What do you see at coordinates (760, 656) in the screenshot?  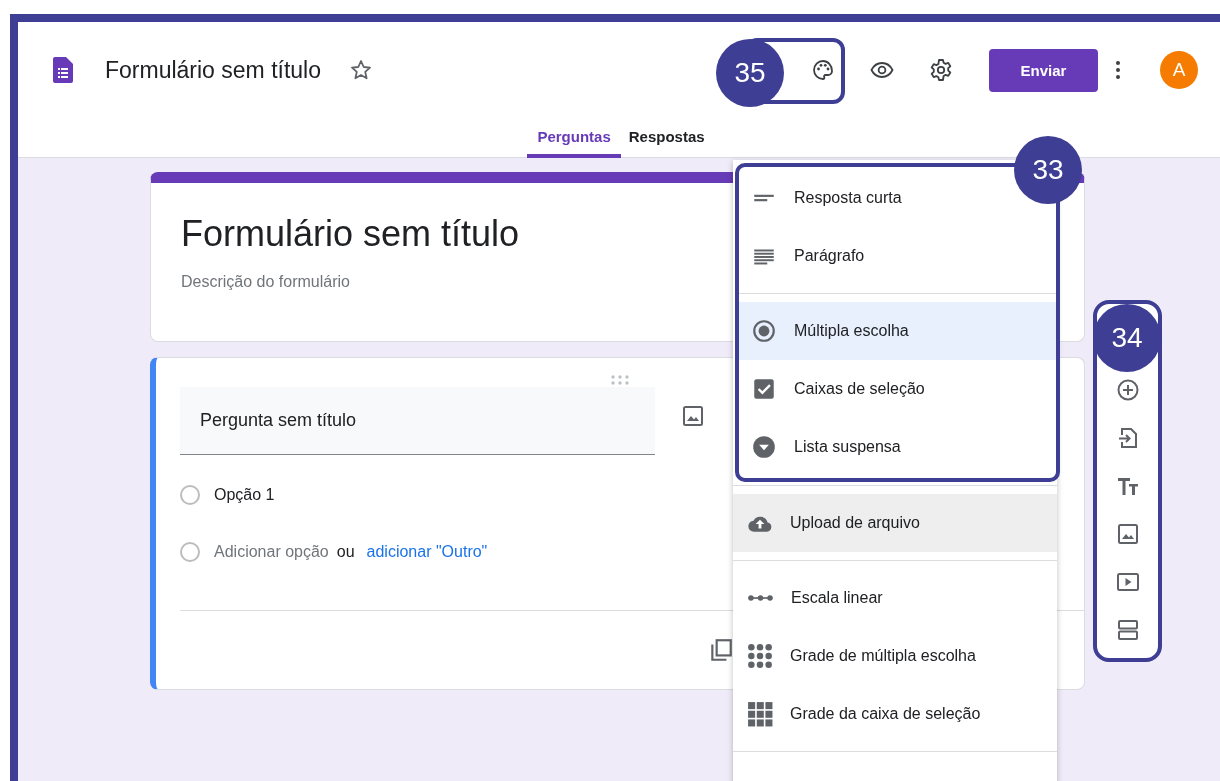 I see `dot-grid-icon` at bounding box center [760, 656].